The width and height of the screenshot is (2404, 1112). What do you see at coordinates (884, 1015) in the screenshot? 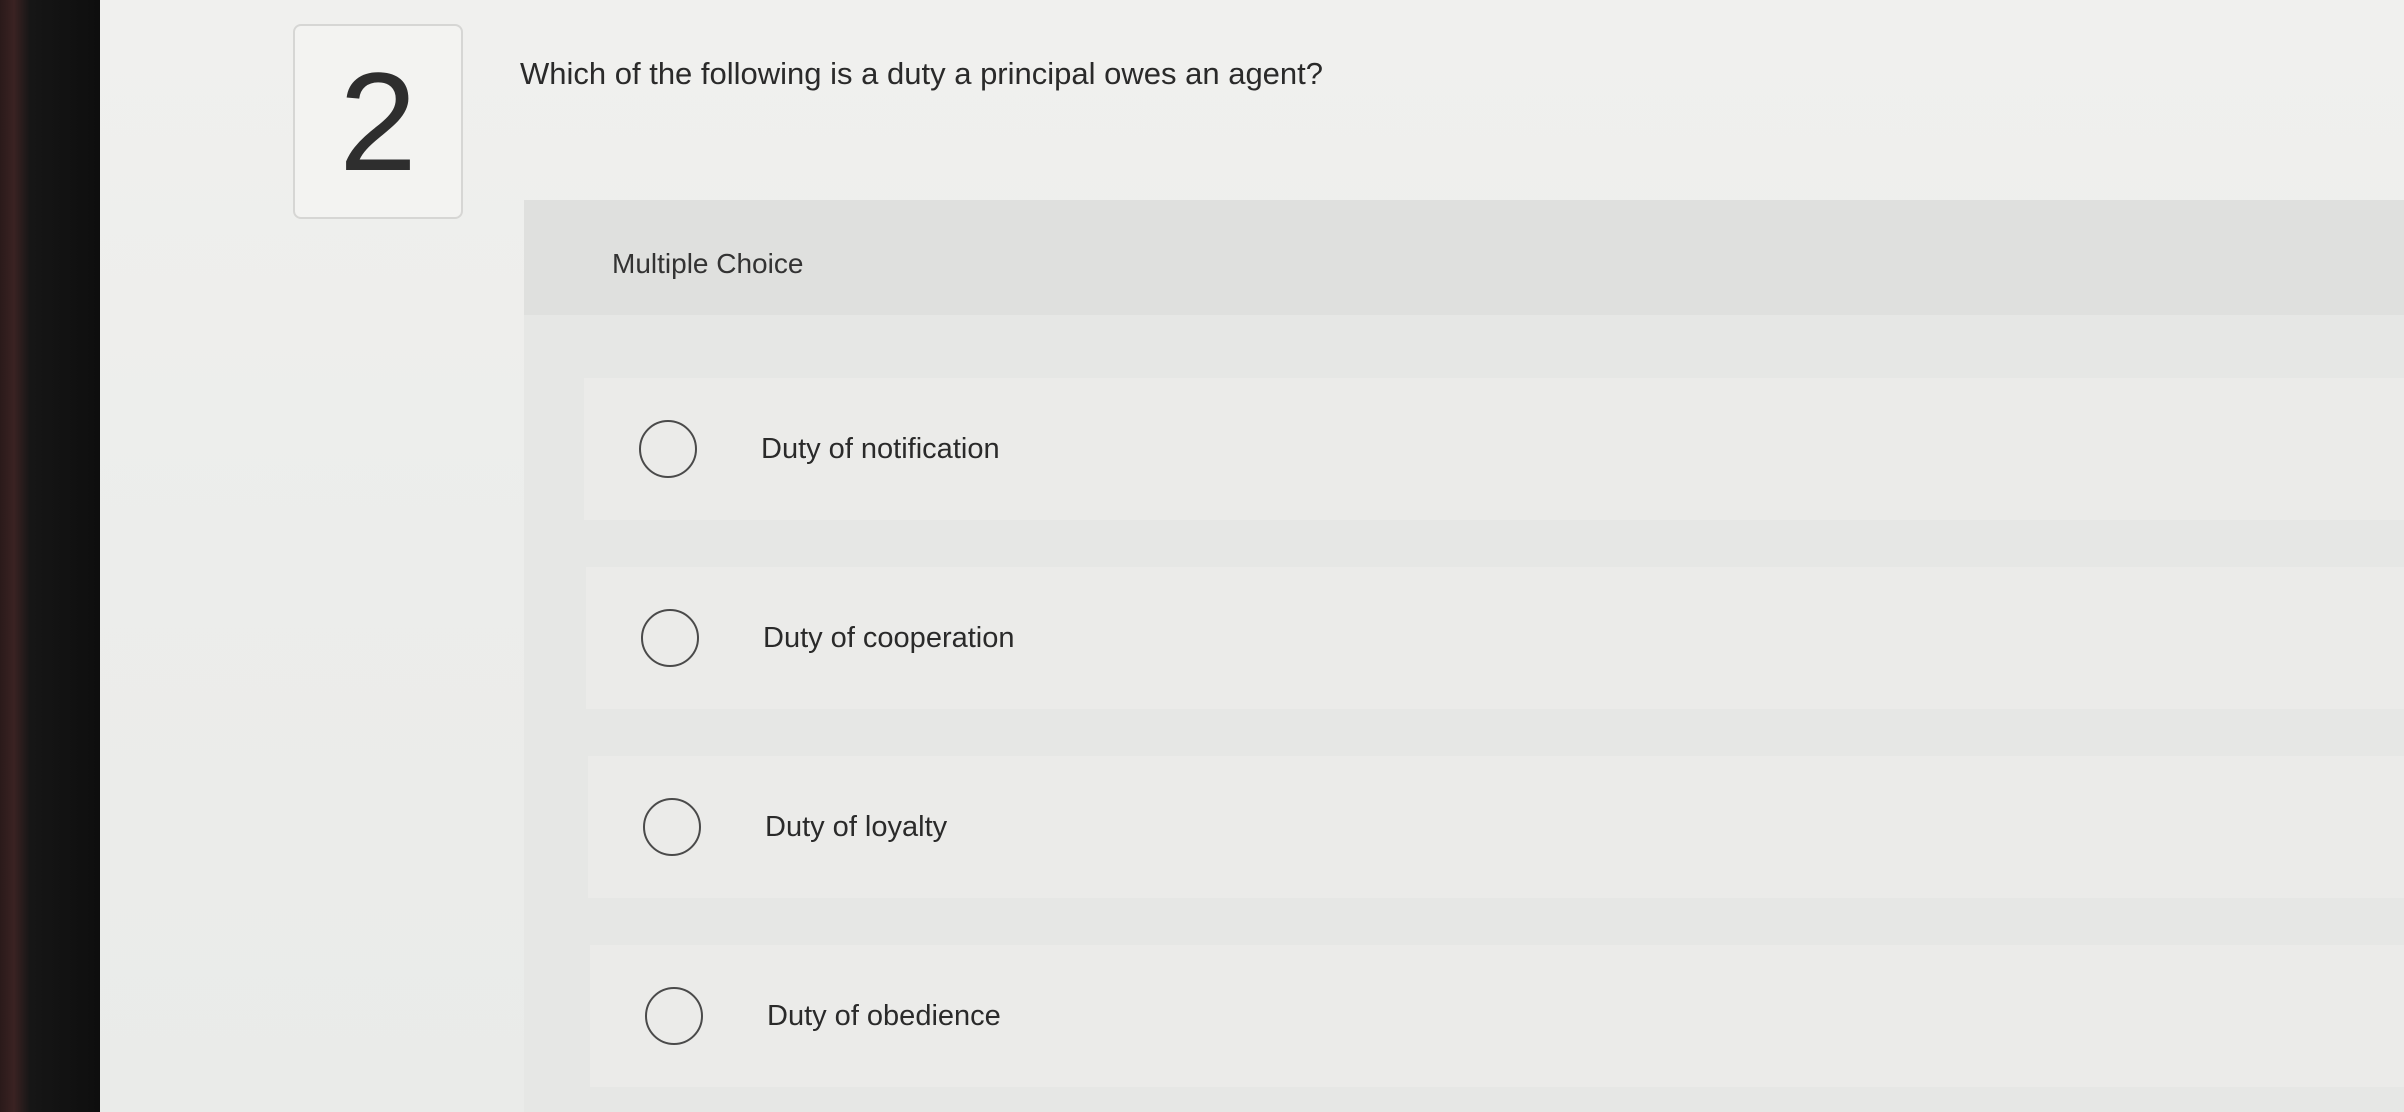
I see `choice-label: Duty of obedience` at bounding box center [884, 1015].